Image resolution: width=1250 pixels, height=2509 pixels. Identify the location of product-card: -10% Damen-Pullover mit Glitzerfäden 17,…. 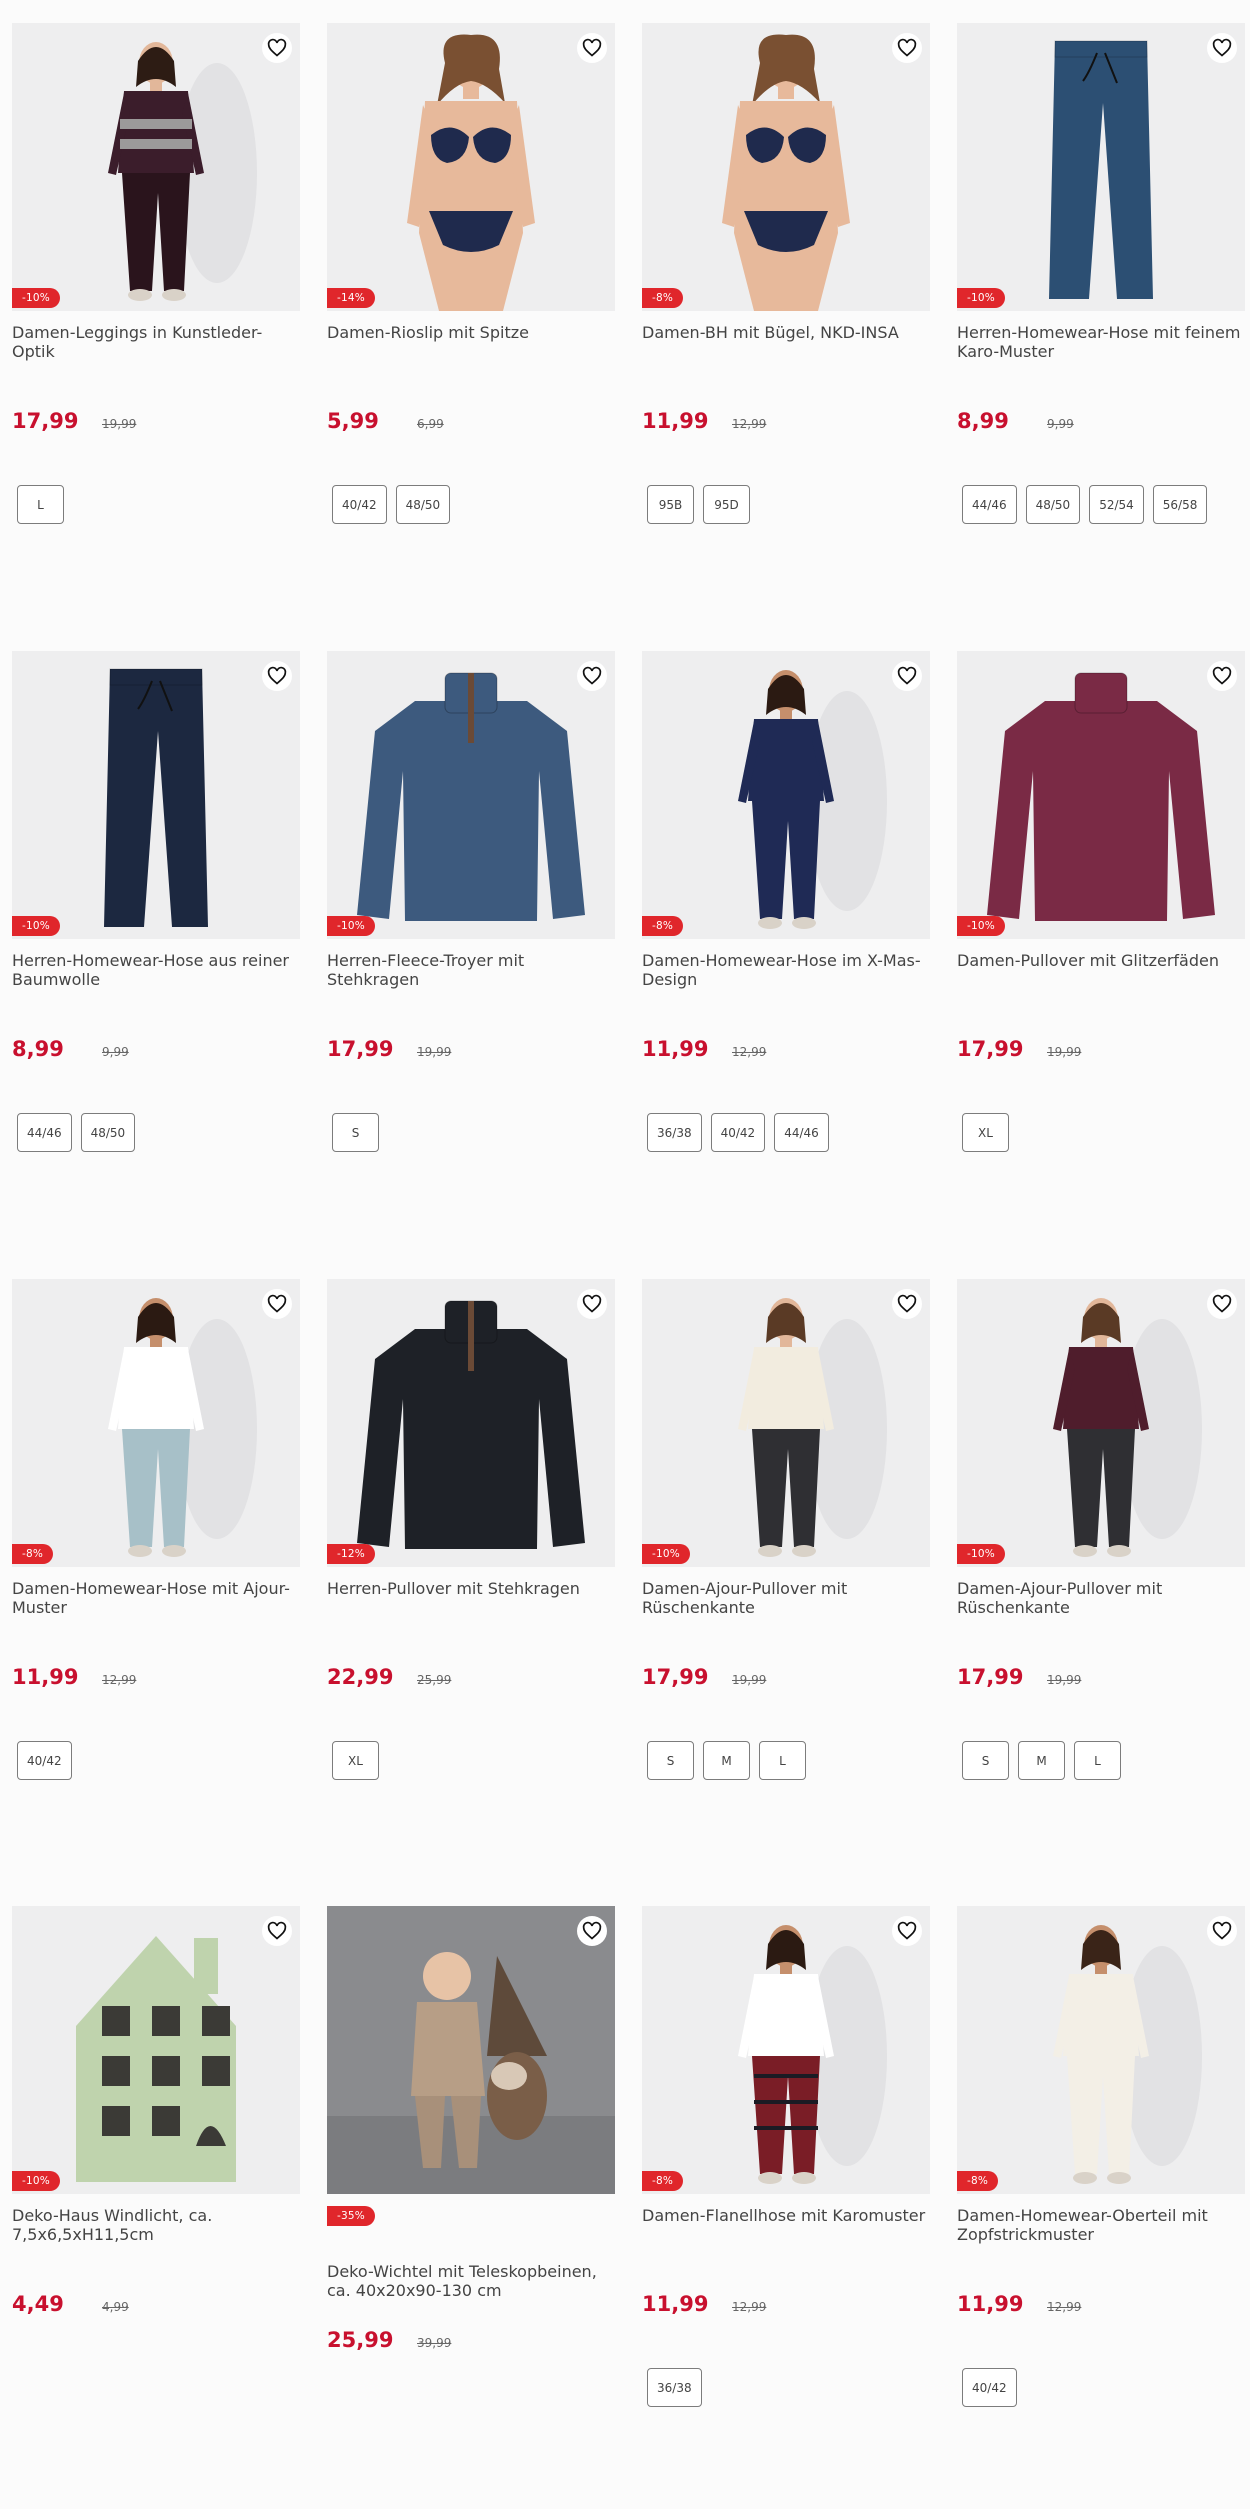
(1101, 931).